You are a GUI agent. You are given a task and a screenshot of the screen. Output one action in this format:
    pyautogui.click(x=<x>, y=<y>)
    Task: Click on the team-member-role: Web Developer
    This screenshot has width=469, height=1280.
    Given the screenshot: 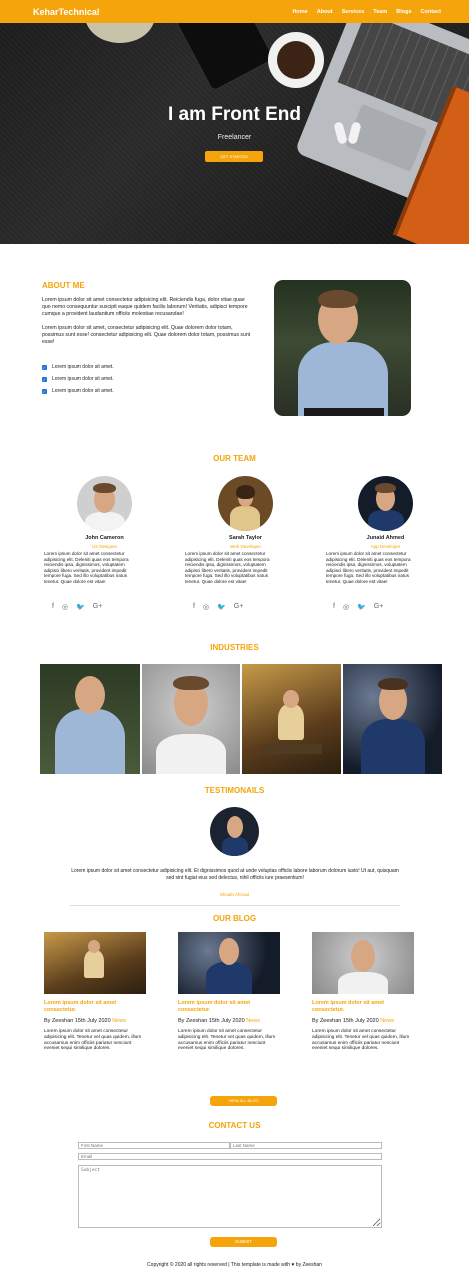 What is the action you would take?
    pyautogui.click(x=245, y=546)
    